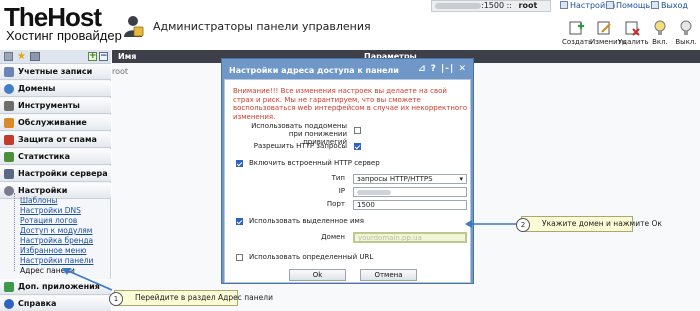  What do you see at coordinates (602, 223) in the screenshot?
I see `callout-step-2-text: Укажите домен и нажмите Ок` at bounding box center [602, 223].